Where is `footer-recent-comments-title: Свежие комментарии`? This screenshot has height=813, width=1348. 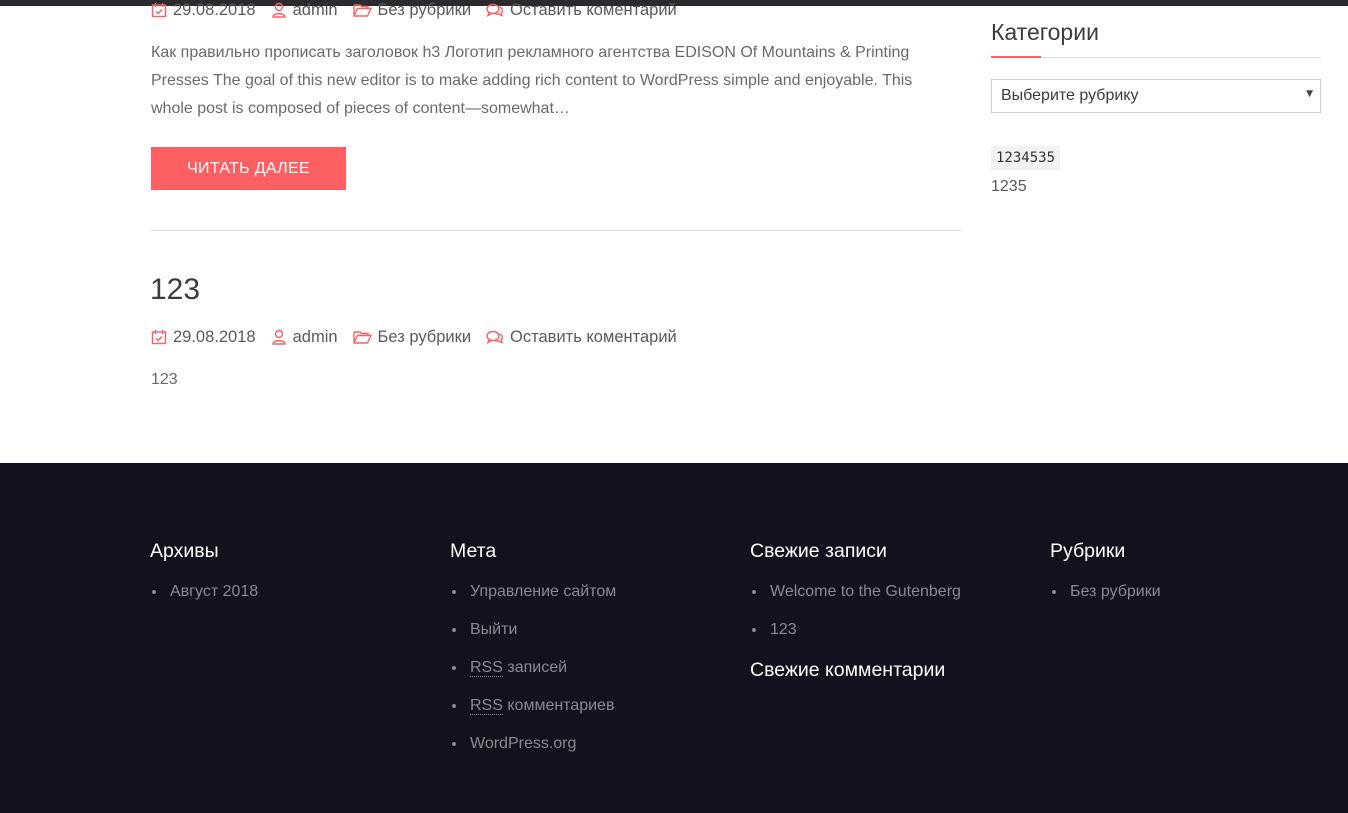
footer-recent-comments-title: Свежие комментарии is located at coordinates (848, 670).